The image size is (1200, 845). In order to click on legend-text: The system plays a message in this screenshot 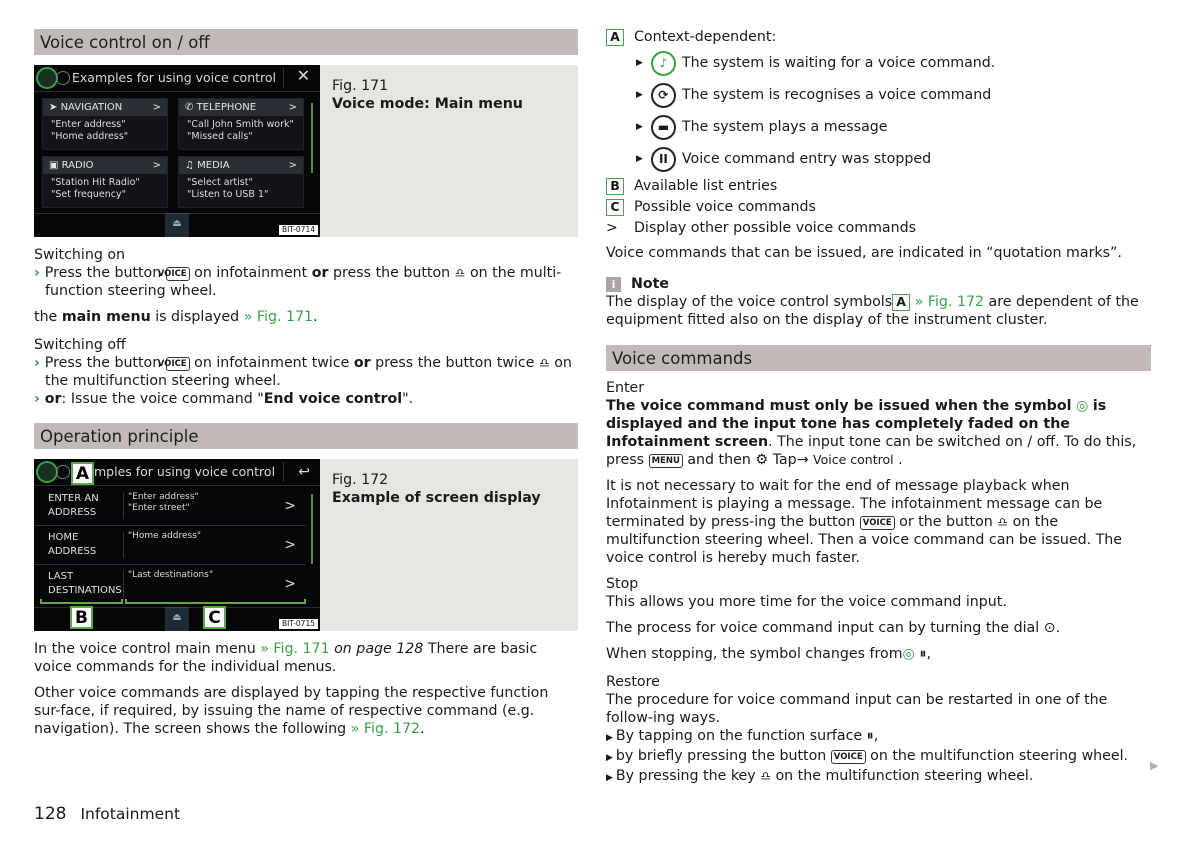, I will do `click(784, 127)`.